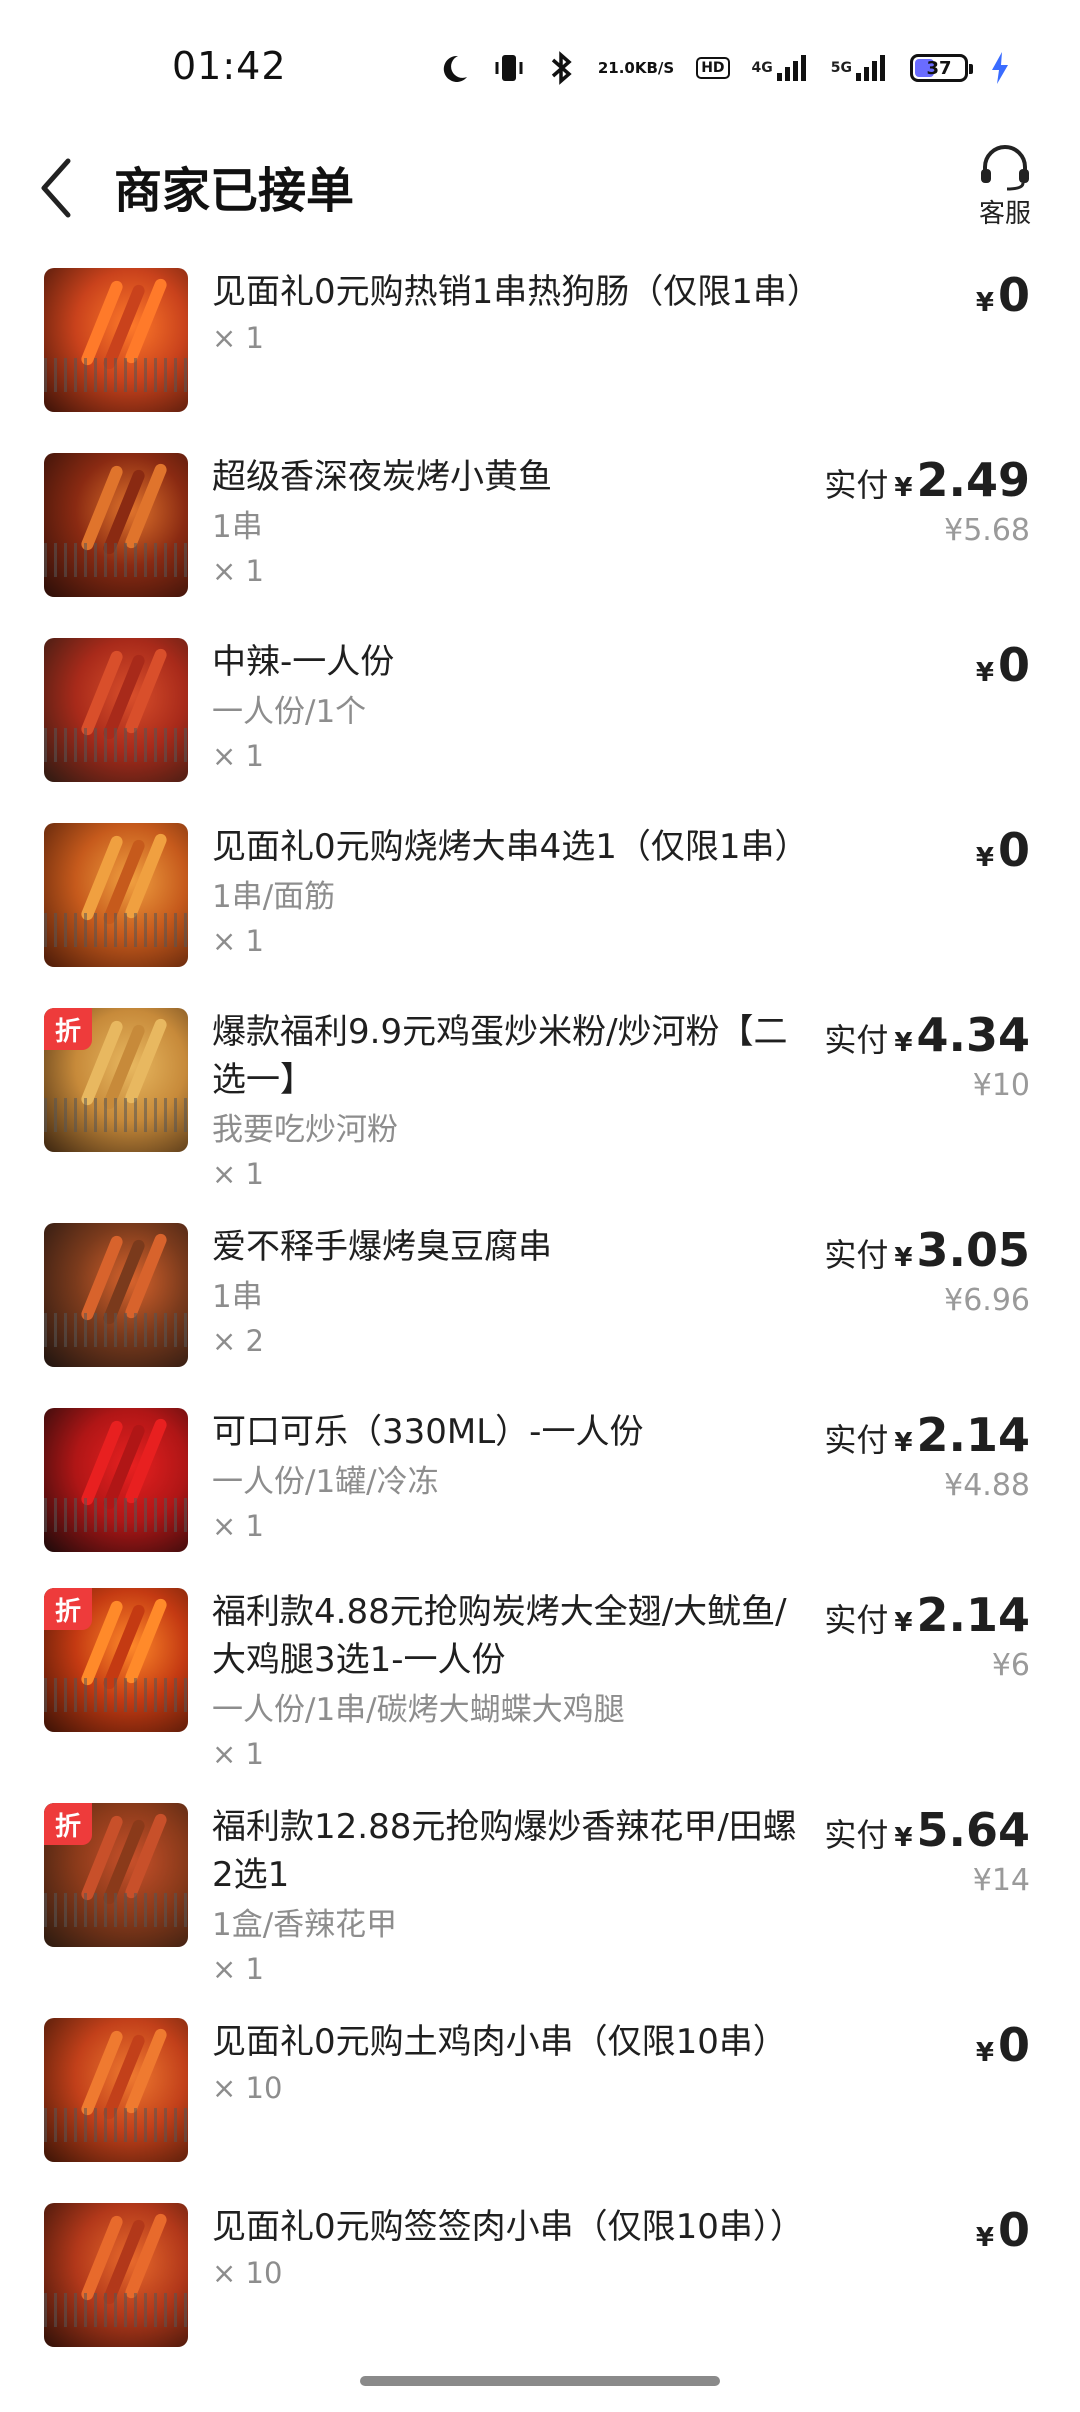  I want to click on chevron-left-icon, so click(56, 188).